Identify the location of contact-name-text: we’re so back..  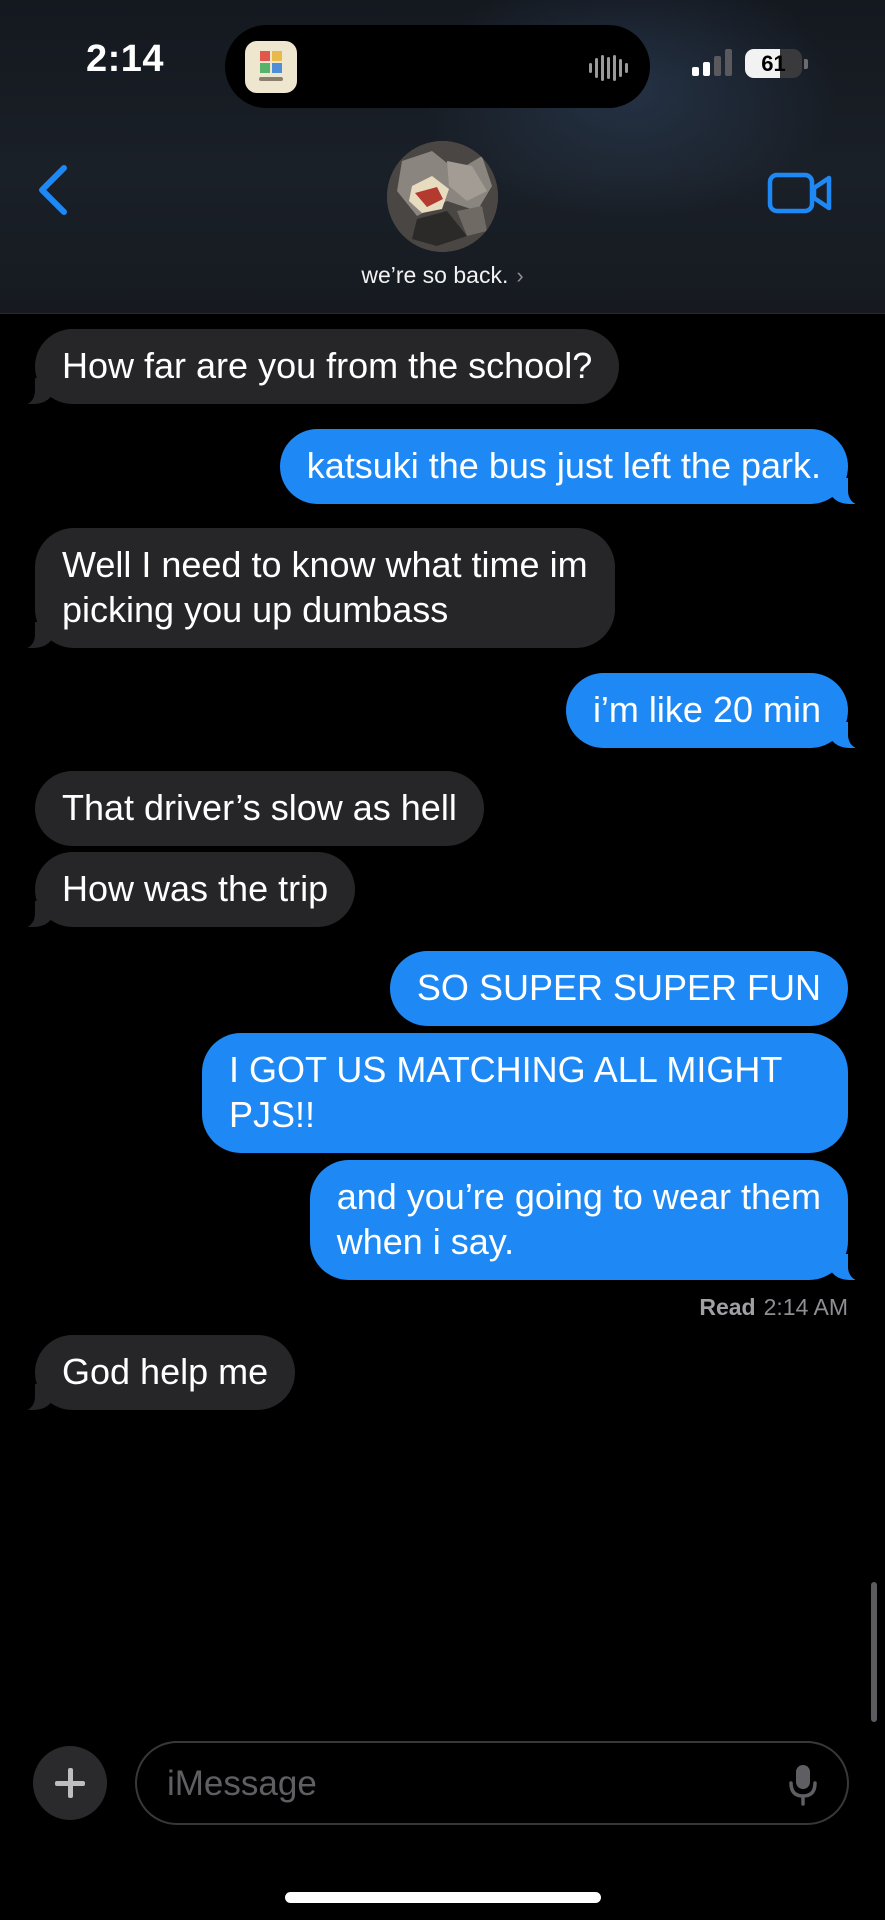
(435, 275).